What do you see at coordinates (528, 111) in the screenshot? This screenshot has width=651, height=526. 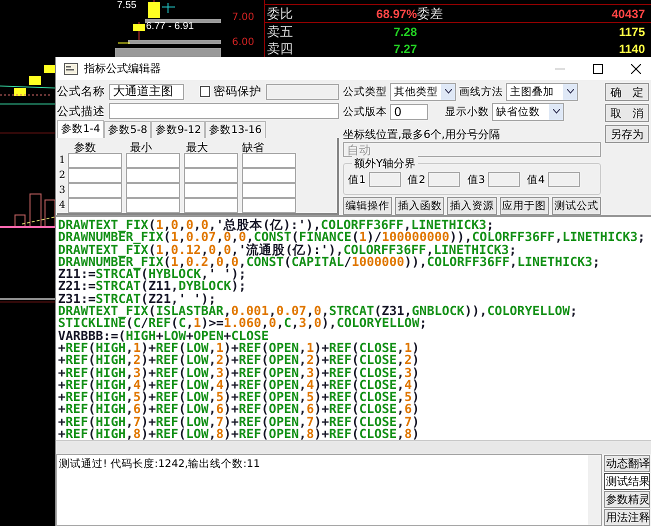 I see `decimals-dropdown: 缺省位数` at bounding box center [528, 111].